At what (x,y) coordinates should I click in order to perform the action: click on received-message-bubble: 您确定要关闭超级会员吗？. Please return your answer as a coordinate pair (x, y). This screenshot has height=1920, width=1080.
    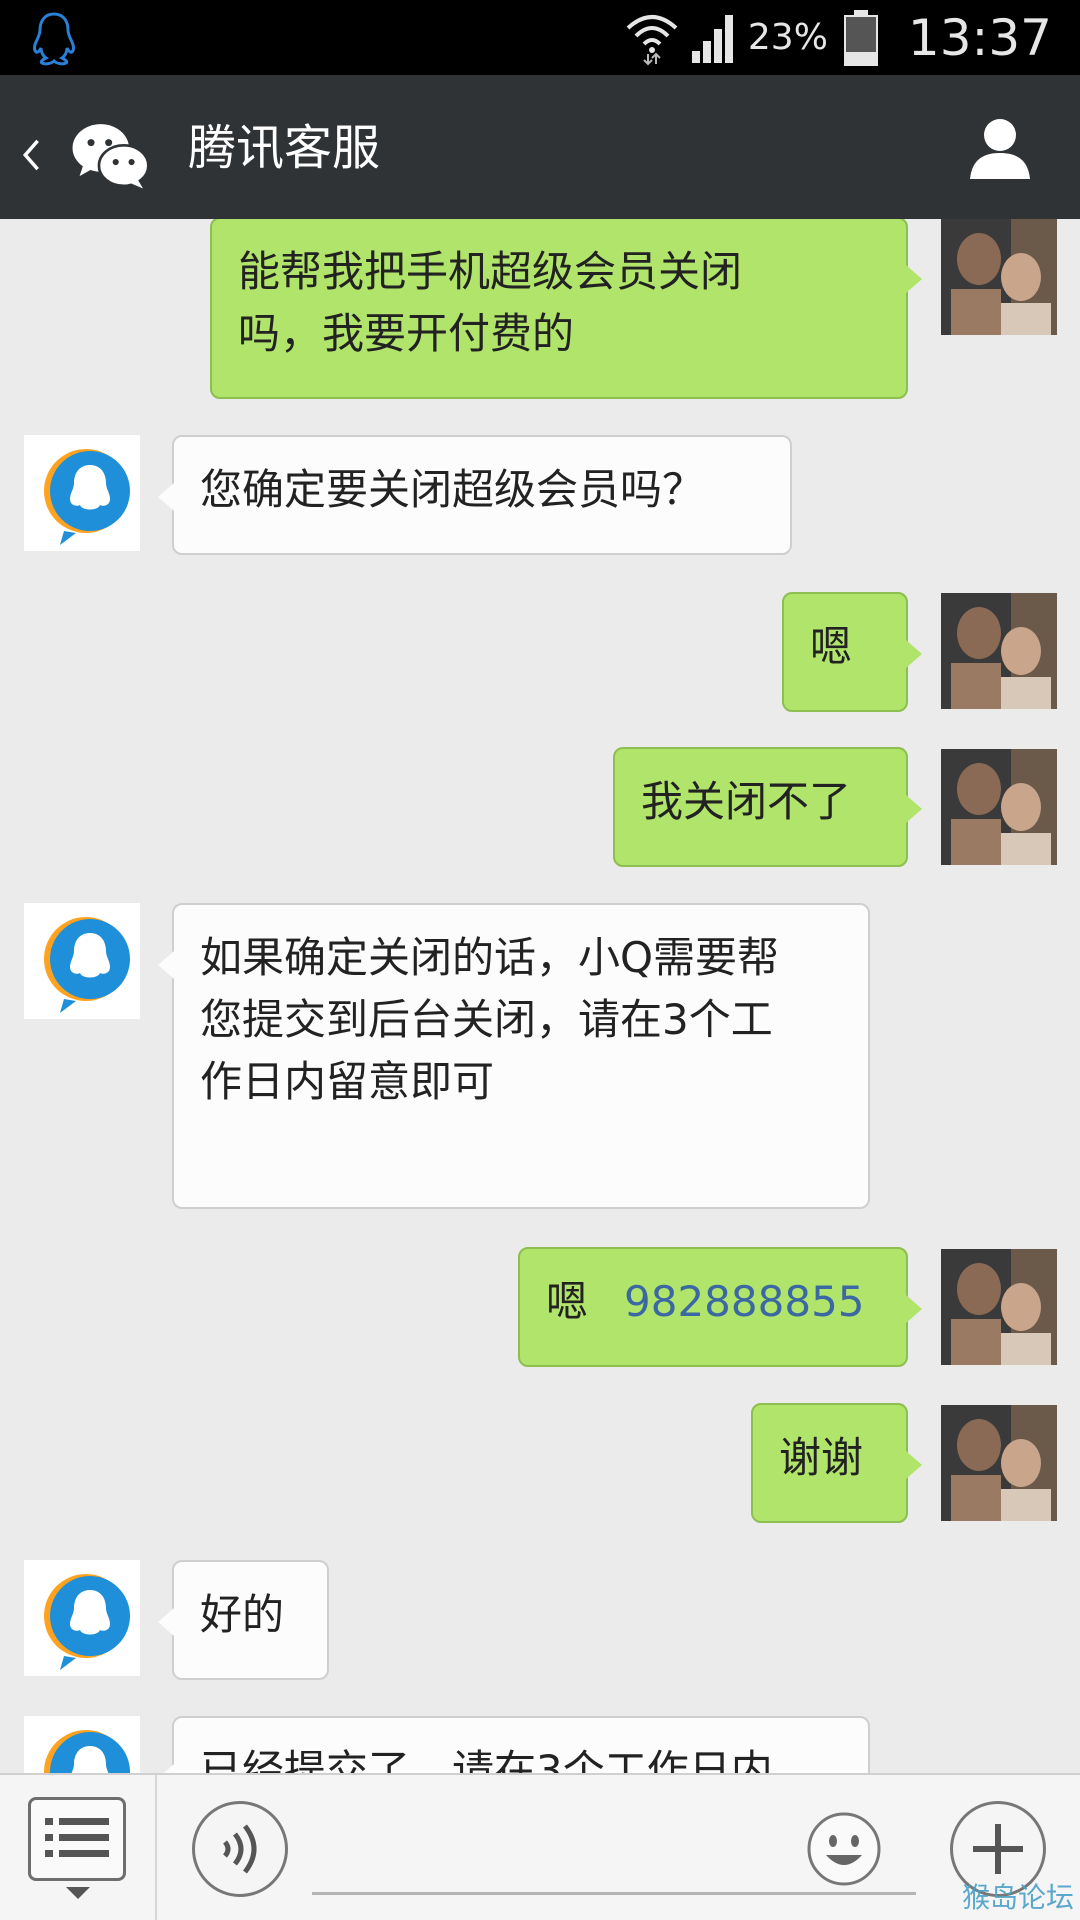
    Looking at the image, I should click on (475, 495).